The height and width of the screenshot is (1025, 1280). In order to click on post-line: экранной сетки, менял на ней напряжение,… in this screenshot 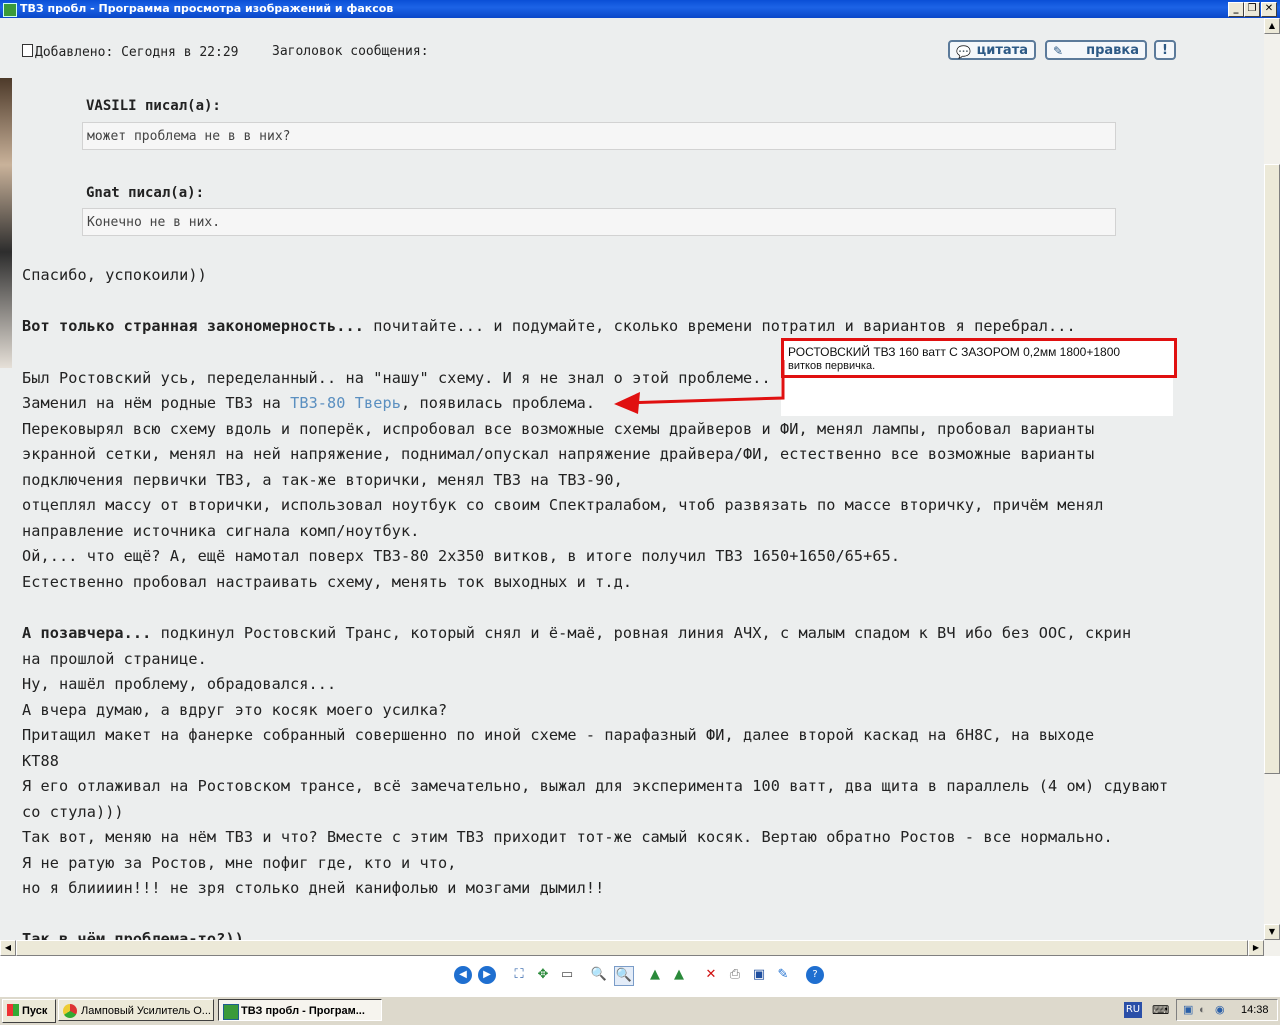, I will do `click(558, 454)`.